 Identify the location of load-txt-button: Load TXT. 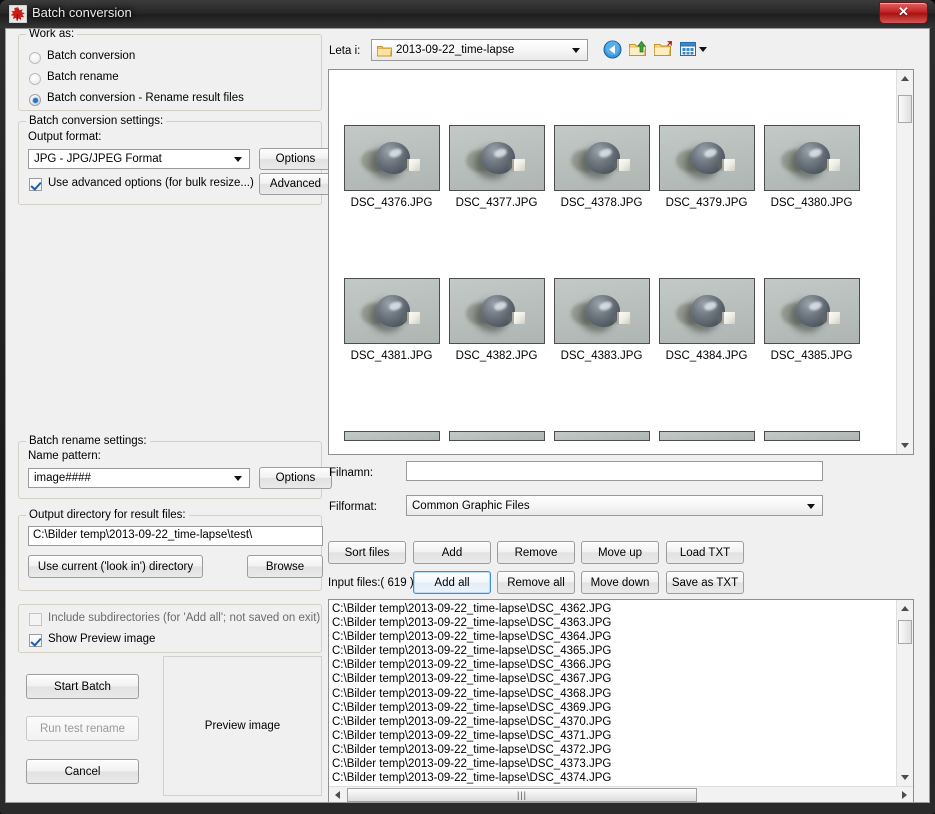
(705, 552).